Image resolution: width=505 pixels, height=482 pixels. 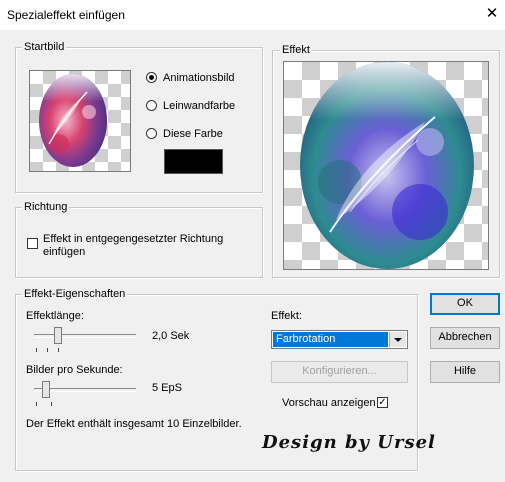 What do you see at coordinates (465, 372) in the screenshot?
I see `help-button: Hilfe` at bounding box center [465, 372].